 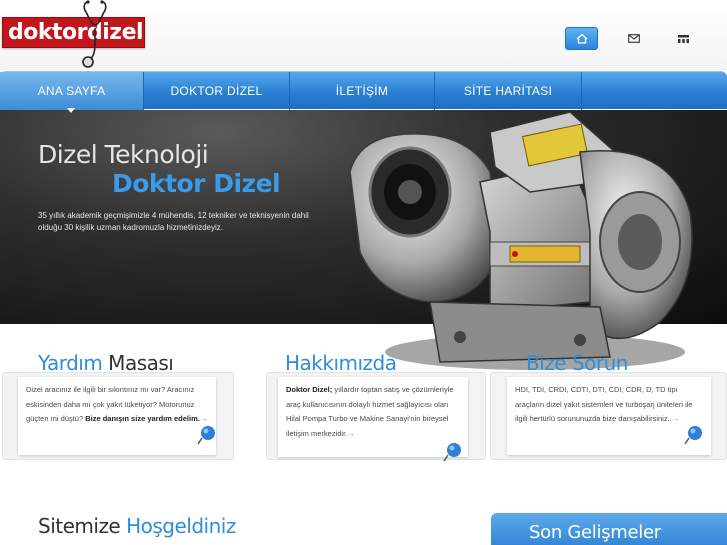 I want to click on latest-news-header: Son Gelişmeler, so click(x=609, y=529).